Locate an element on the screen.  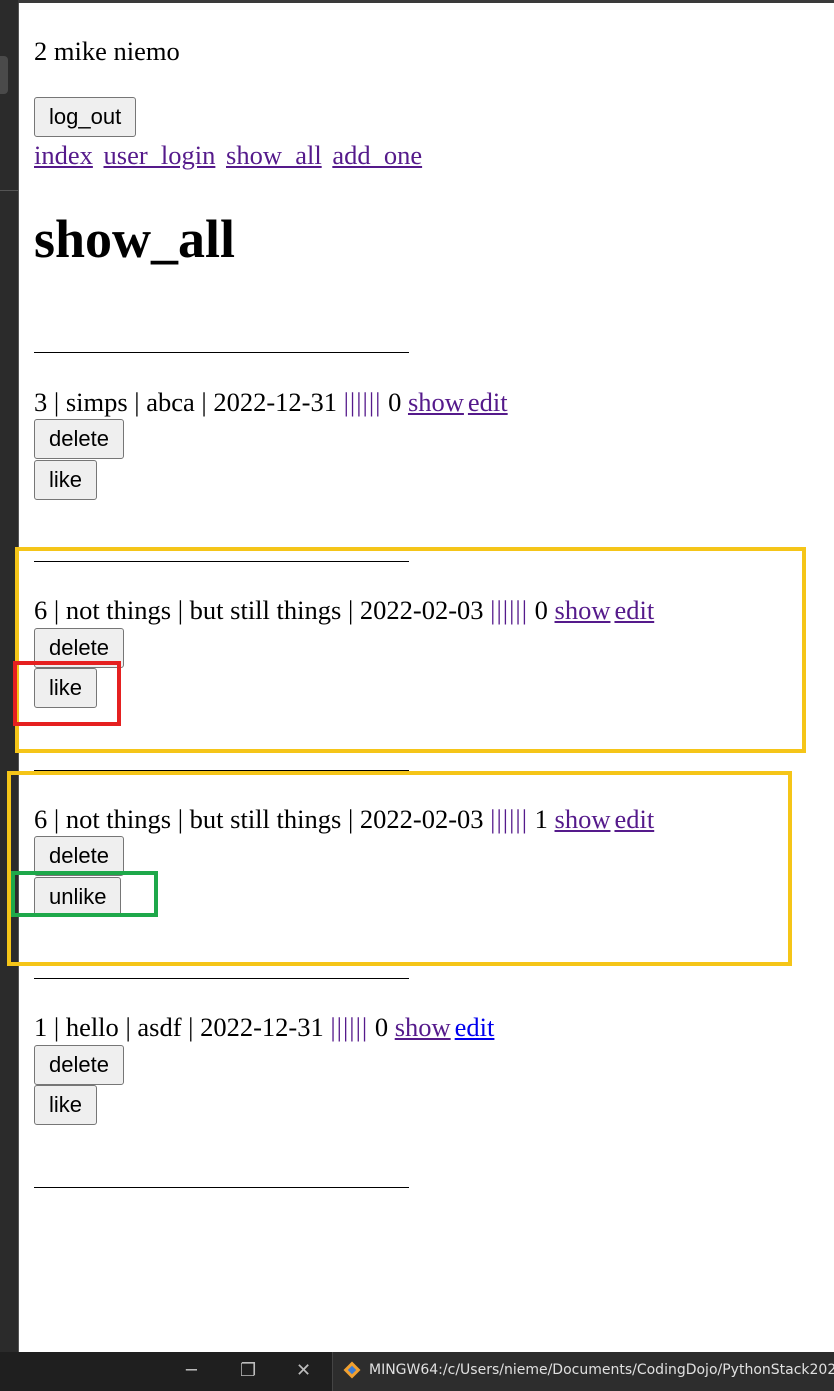
like-highlight-box is located at coordinates (67, 693).